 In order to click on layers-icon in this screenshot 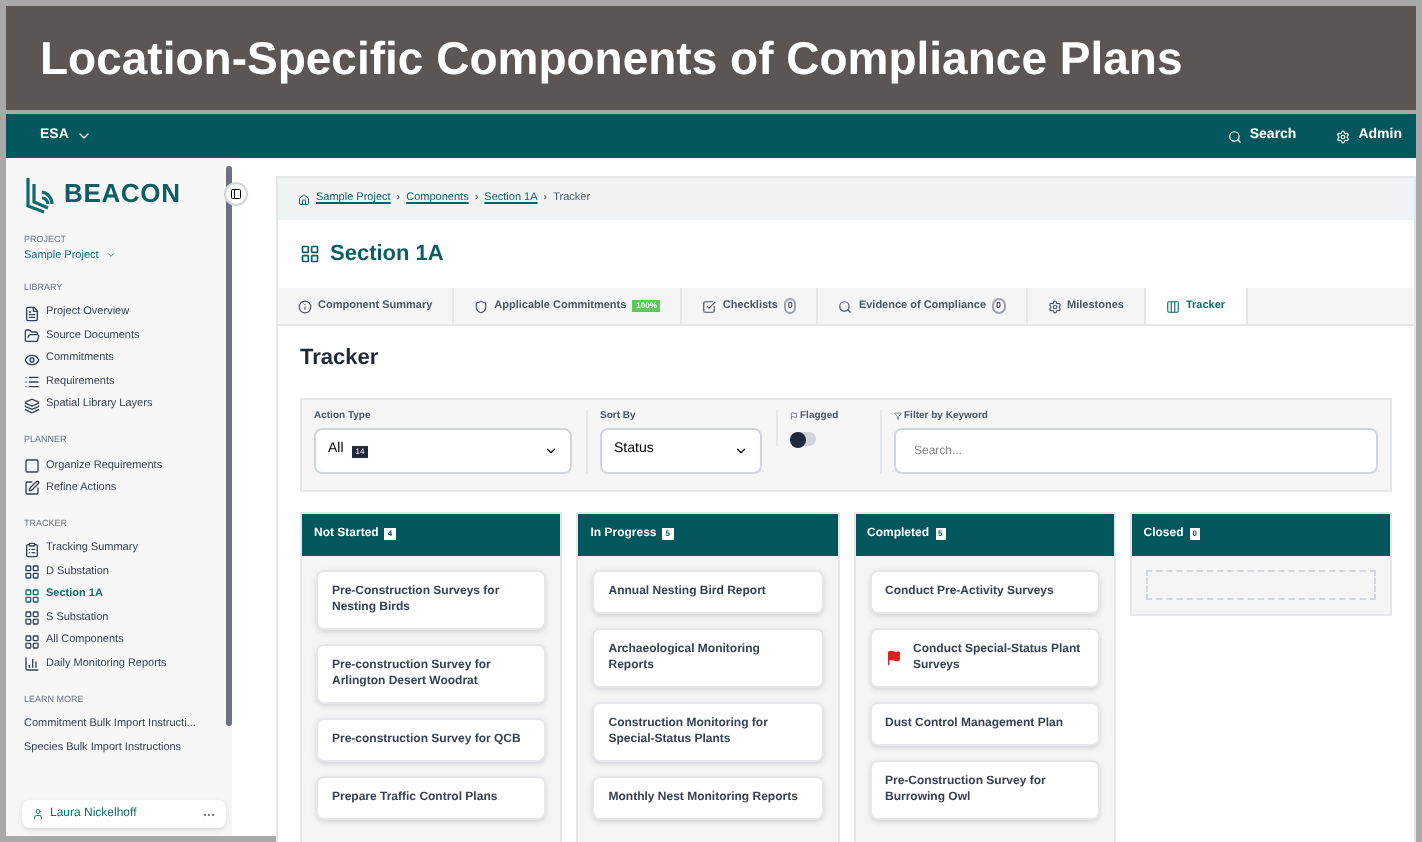, I will do `click(32, 405)`.